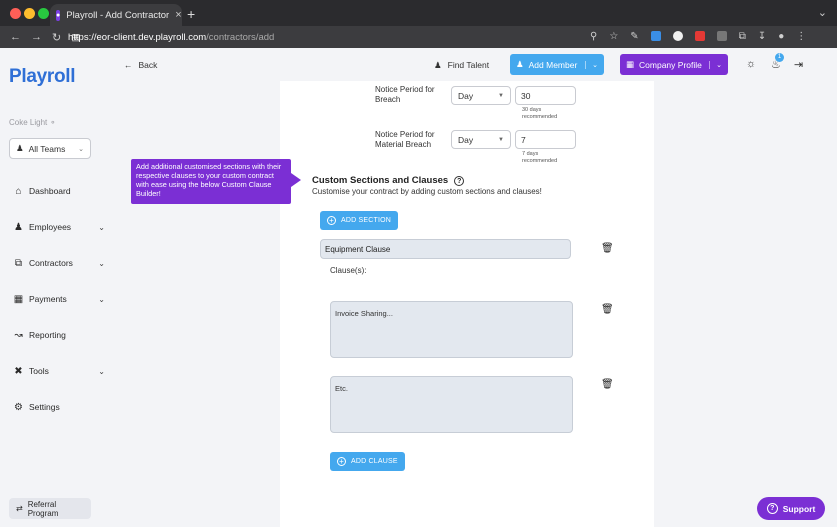  Describe the element at coordinates (791, 508) in the screenshot. I see `support-button: ? Support` at that location.